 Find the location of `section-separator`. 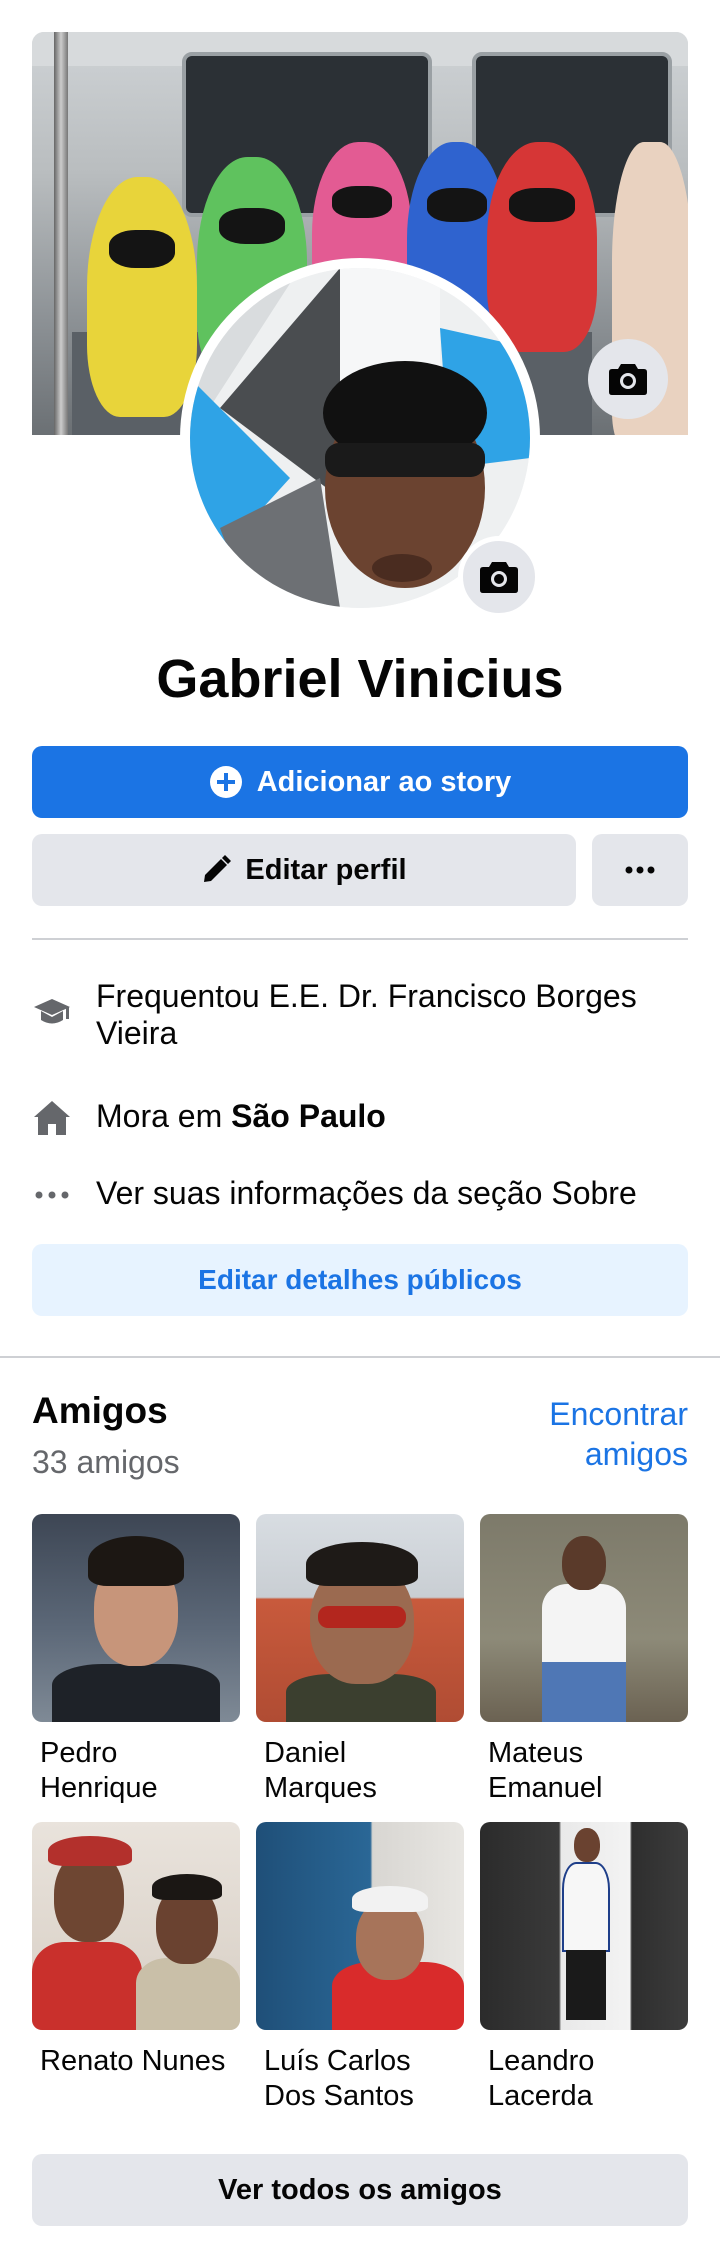

section-separator is located at coordinates (360, 1357).